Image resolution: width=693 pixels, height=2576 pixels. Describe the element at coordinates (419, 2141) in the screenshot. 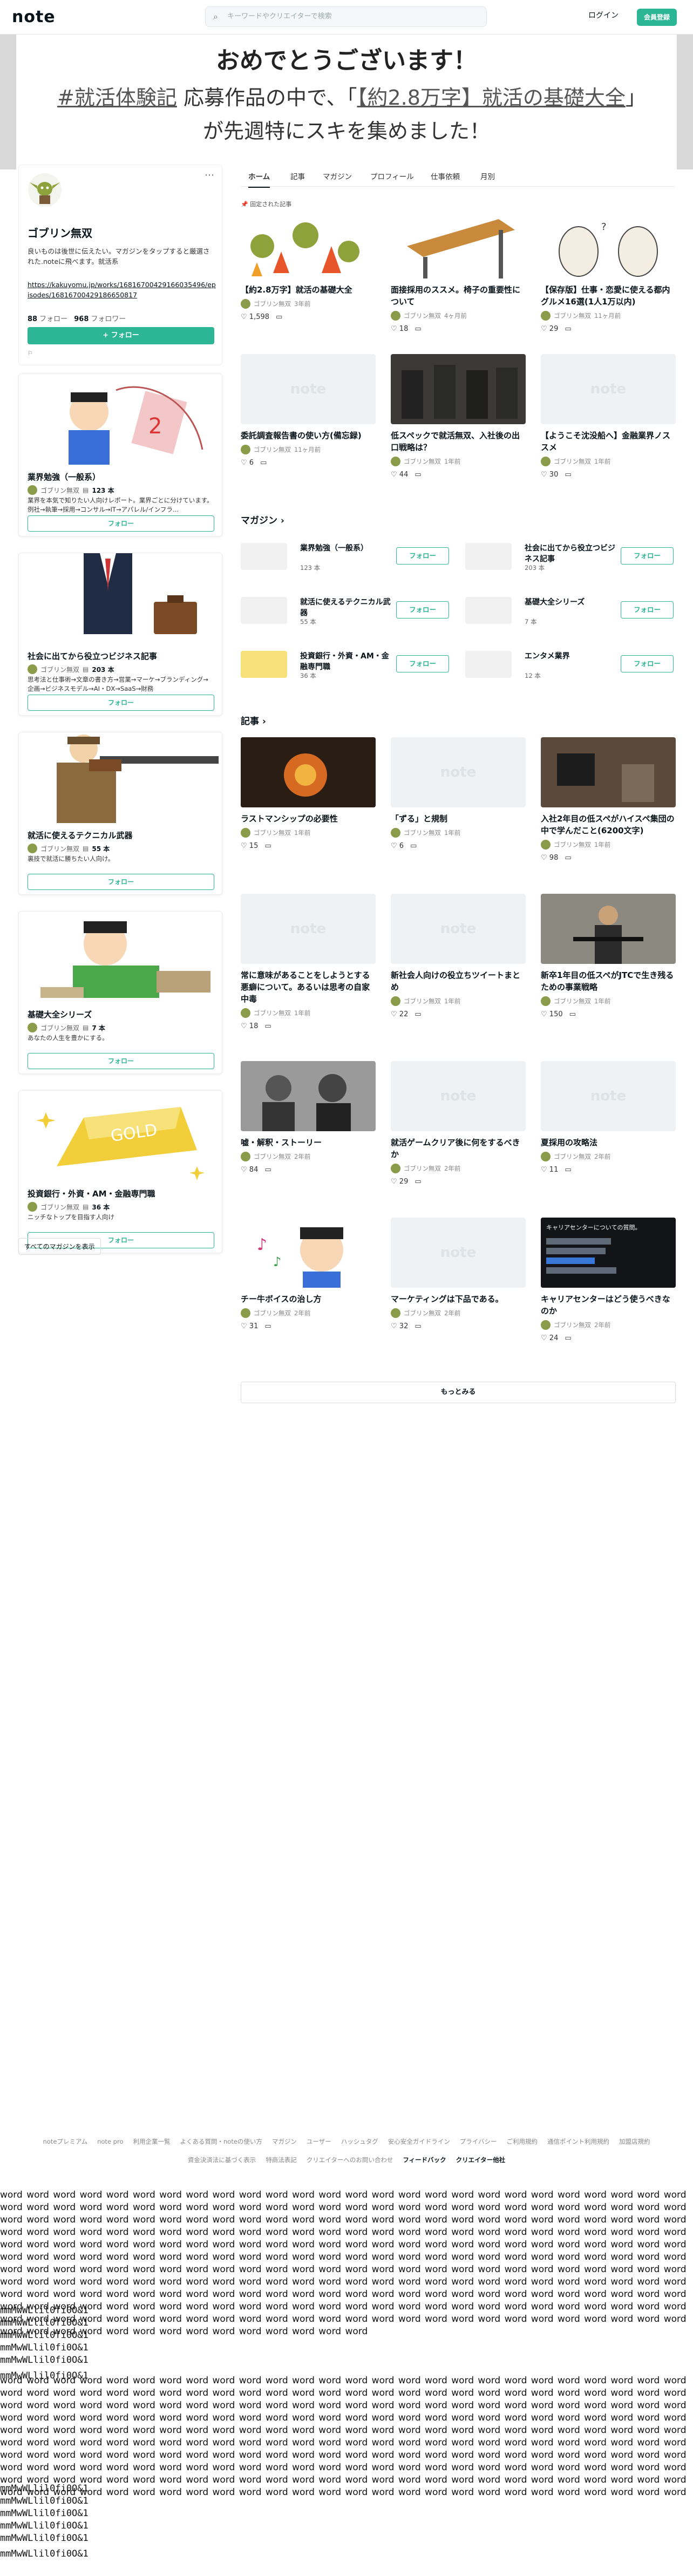

I see `footer-link: 安心安全ガイドライン` at that location.